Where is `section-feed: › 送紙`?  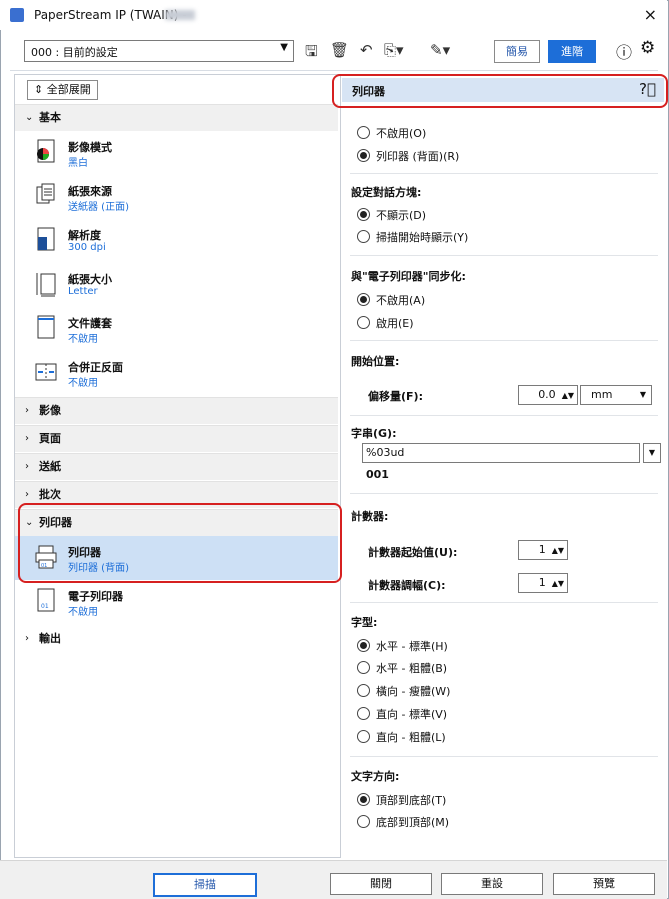
section-feed: › 送紙 is located at coordinates (176, 466).